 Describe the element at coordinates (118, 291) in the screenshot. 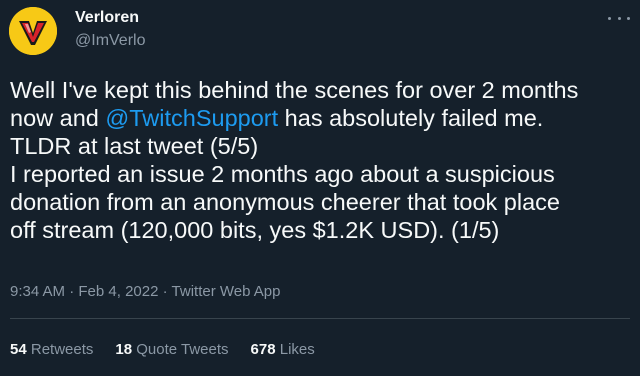

I see `tweet-date: Feb 4, 2022` at that location.